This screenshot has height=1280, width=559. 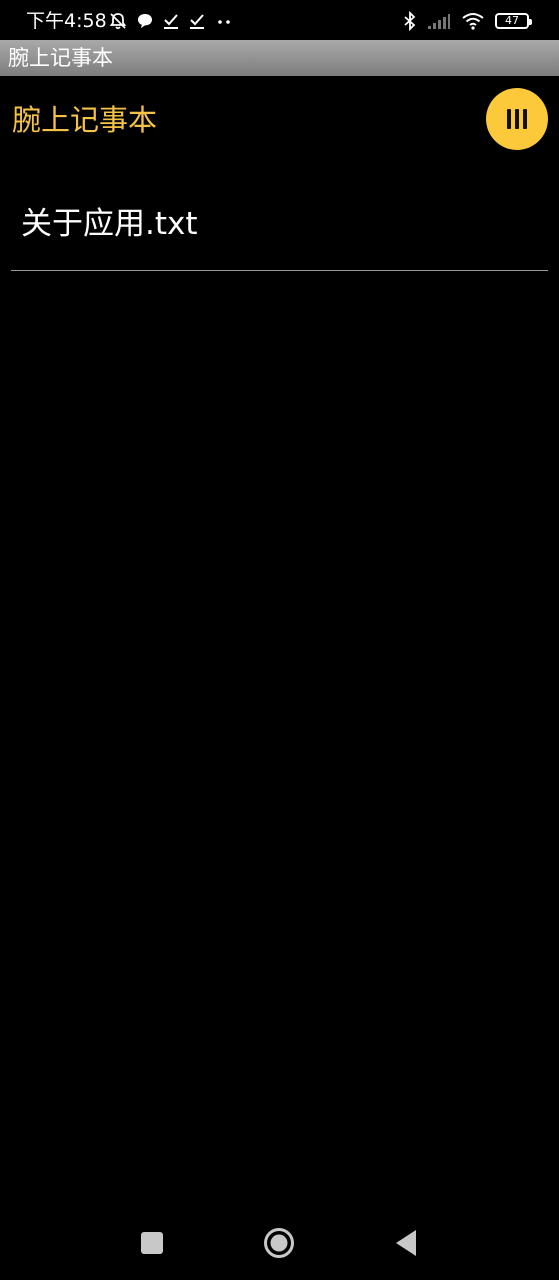 I want to click on file-list: 关于应用.txt, so click(x=279, y=225).